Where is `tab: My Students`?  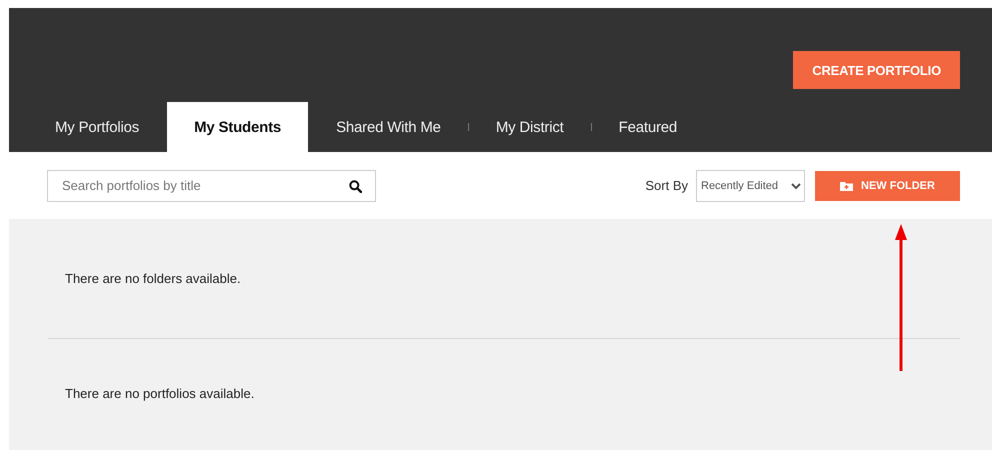
tab: My Students is located at coordinates (237, 127).